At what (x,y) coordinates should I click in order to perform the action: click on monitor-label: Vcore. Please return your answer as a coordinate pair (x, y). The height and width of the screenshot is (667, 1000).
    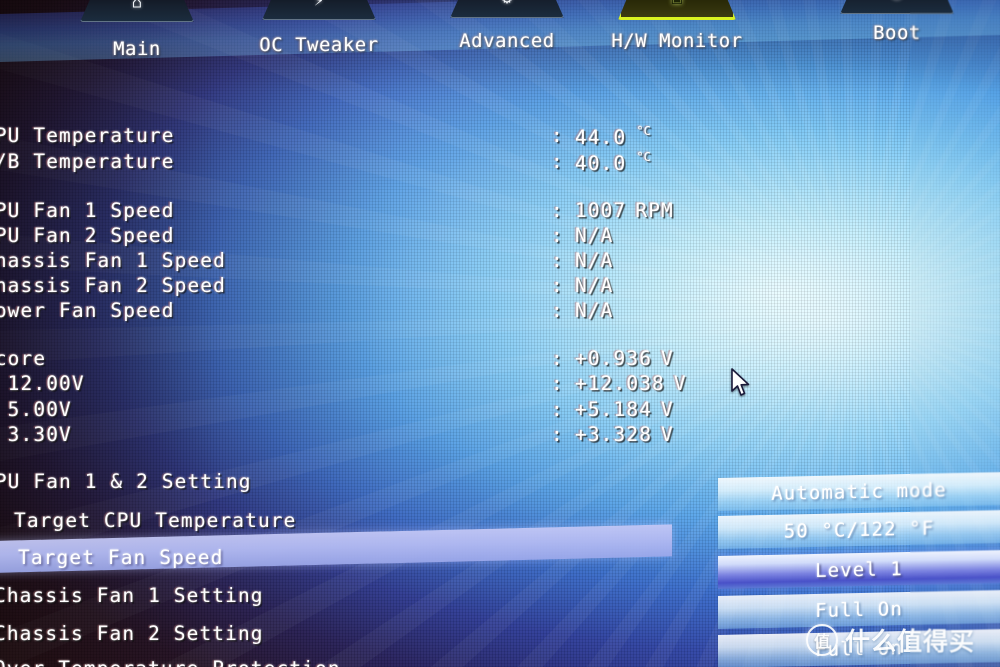
    Looking at the image, I should click on (23, 358).